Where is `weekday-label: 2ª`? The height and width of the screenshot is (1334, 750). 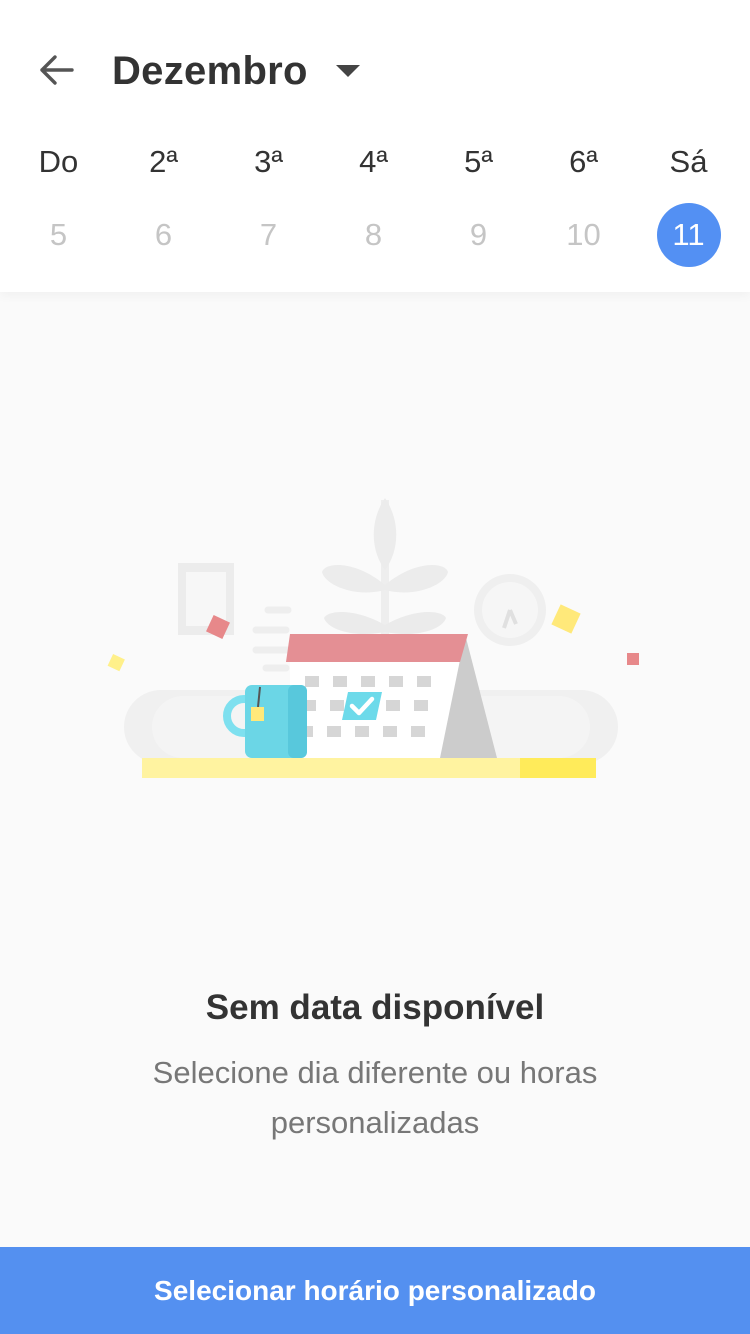 weekday-label: 2ª is located at coordinates (163, 161).